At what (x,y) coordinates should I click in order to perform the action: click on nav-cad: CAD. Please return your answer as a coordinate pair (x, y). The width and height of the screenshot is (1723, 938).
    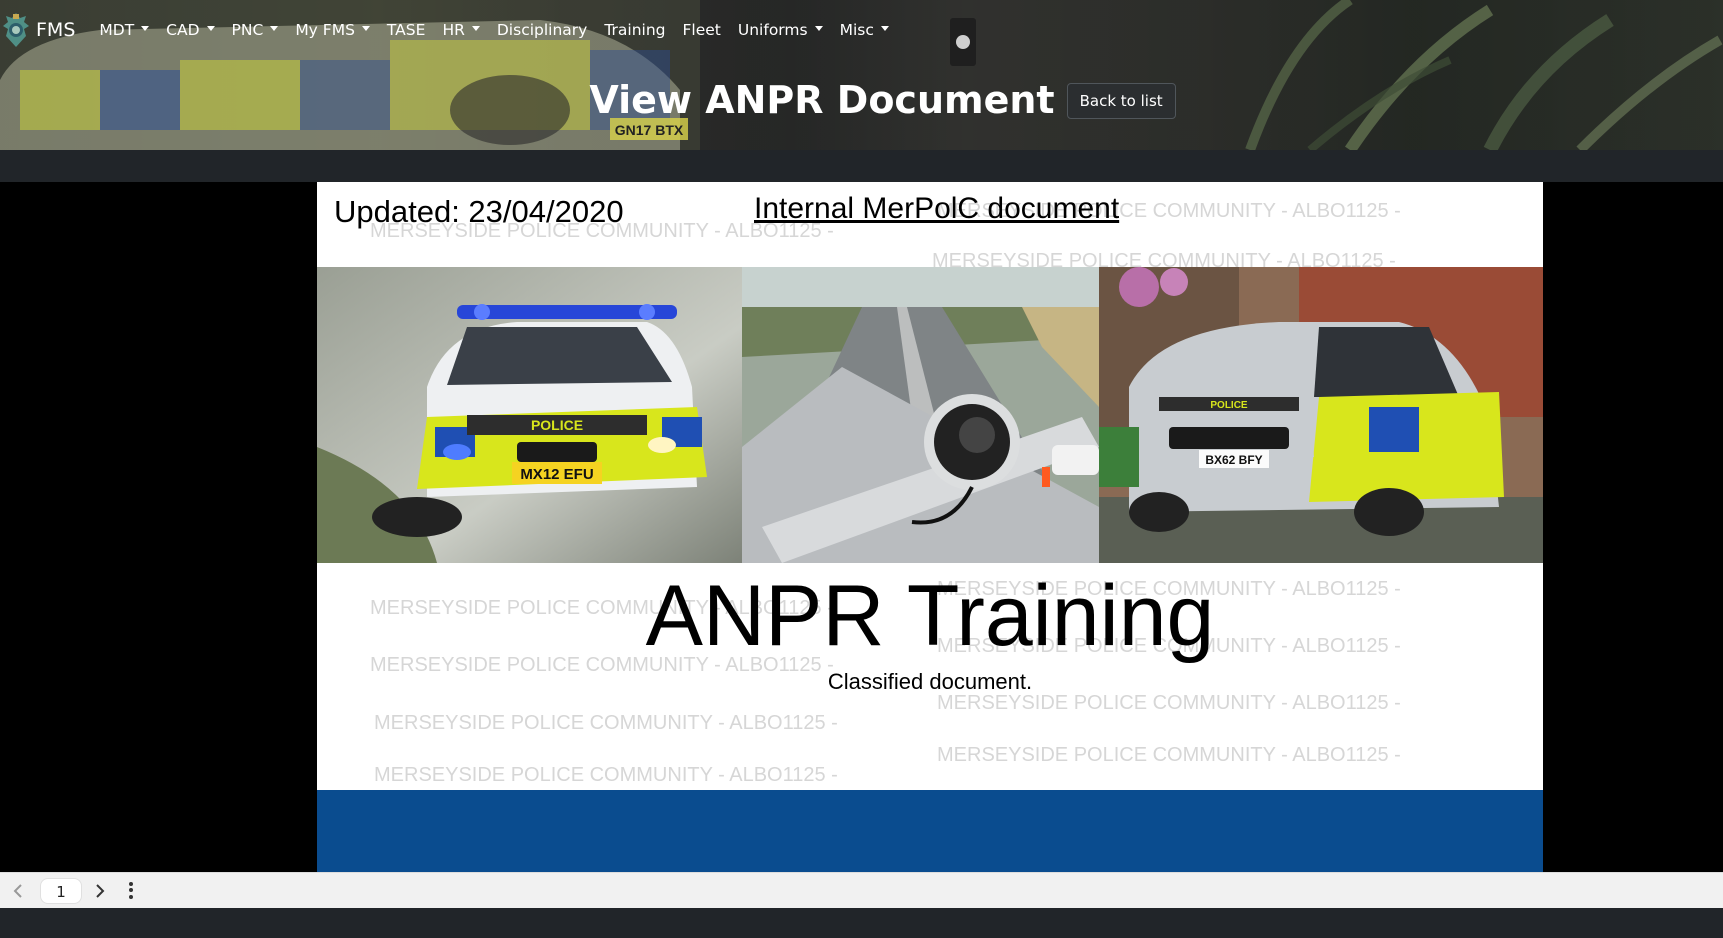
    Looking at the image, I should click on (190, 30).